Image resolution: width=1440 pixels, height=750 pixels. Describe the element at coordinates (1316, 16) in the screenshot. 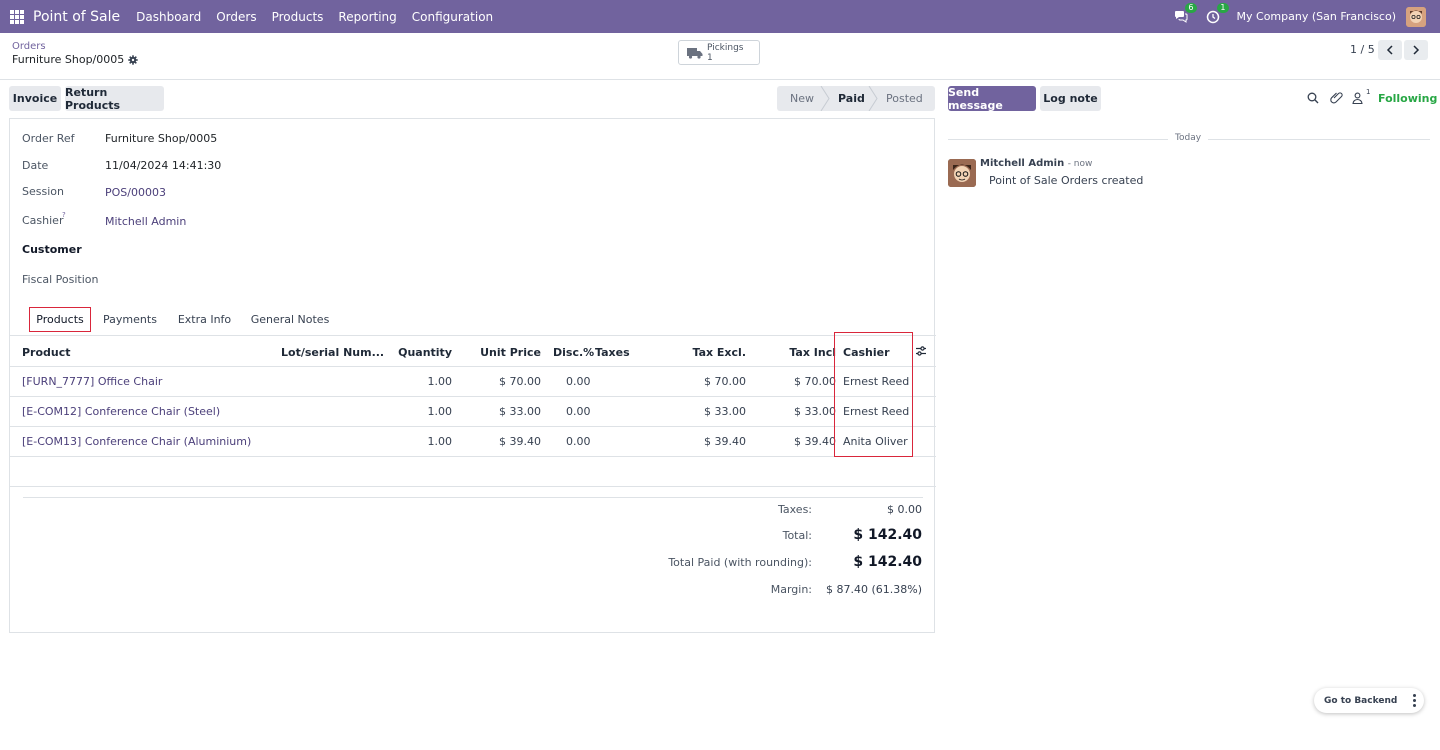

I see `company-switcher: My Company (San Francisco)` at that location.